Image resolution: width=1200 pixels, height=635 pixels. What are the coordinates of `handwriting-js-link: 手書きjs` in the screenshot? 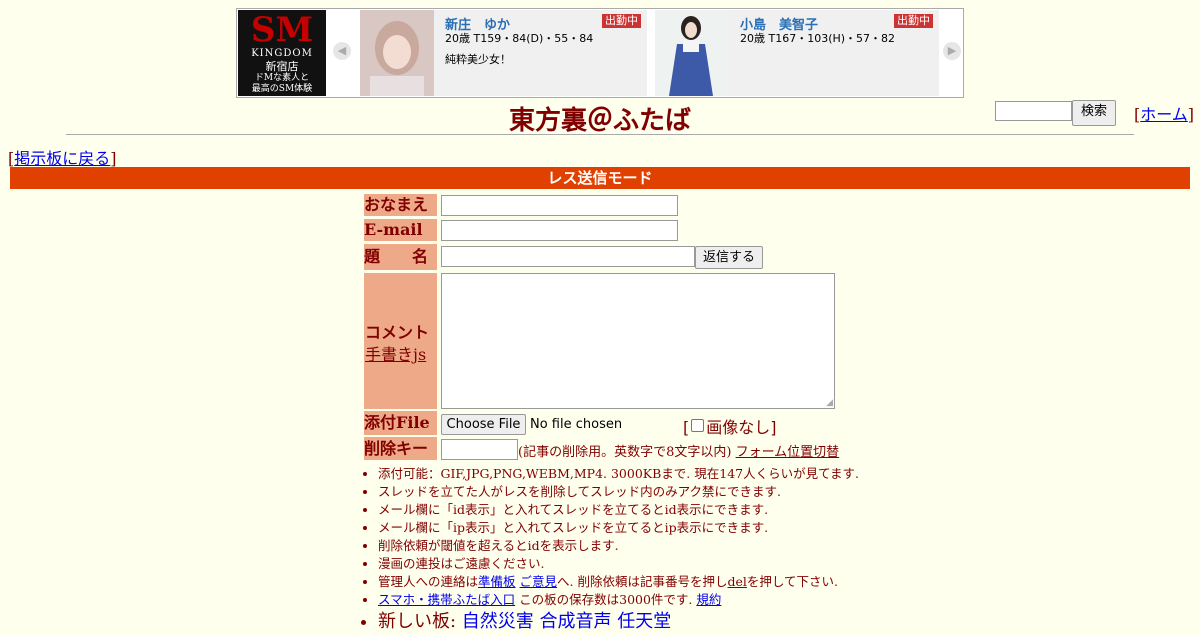 It's located at (395, 353).